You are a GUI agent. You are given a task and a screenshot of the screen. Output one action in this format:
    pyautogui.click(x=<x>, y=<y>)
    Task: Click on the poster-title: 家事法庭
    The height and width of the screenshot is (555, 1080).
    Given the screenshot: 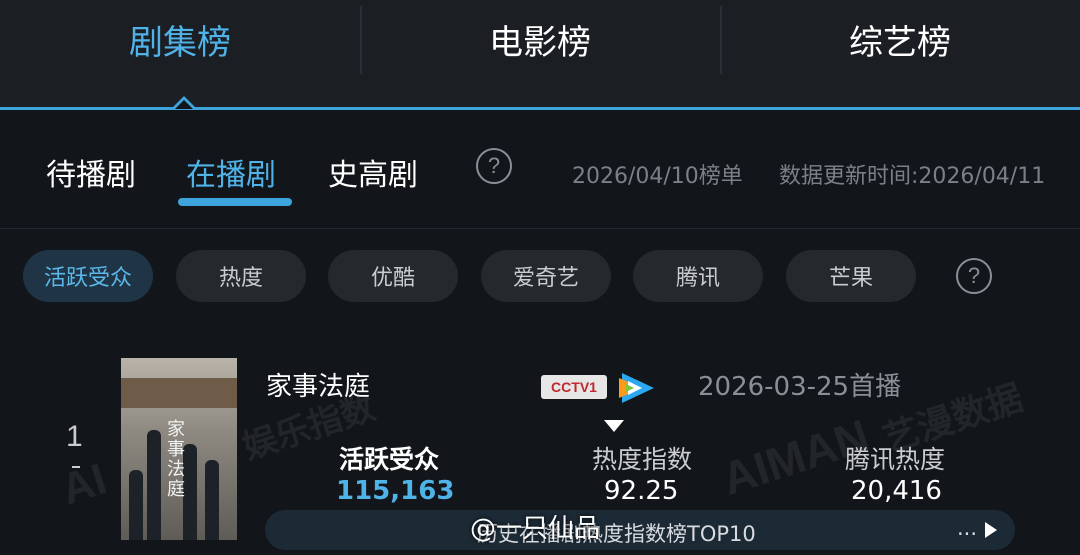 What is the action you would take?
    pyautogui.click(x=176, y=459)
    